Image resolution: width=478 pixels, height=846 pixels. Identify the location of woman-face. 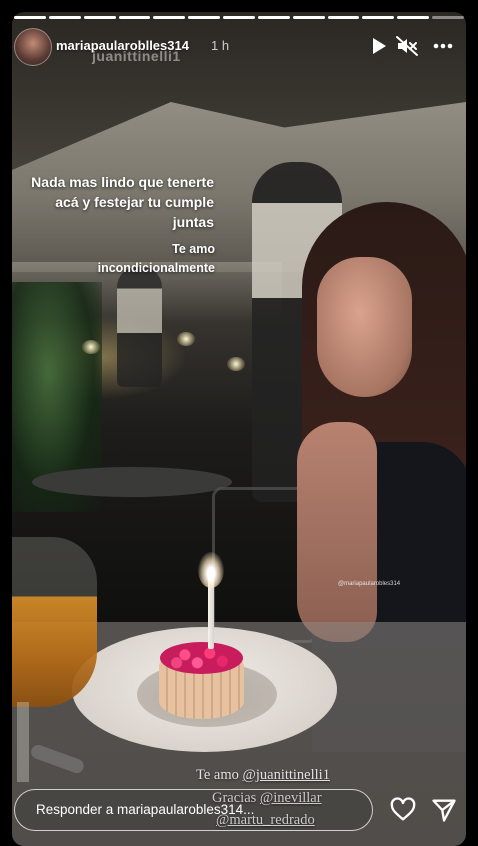
(364, 327).